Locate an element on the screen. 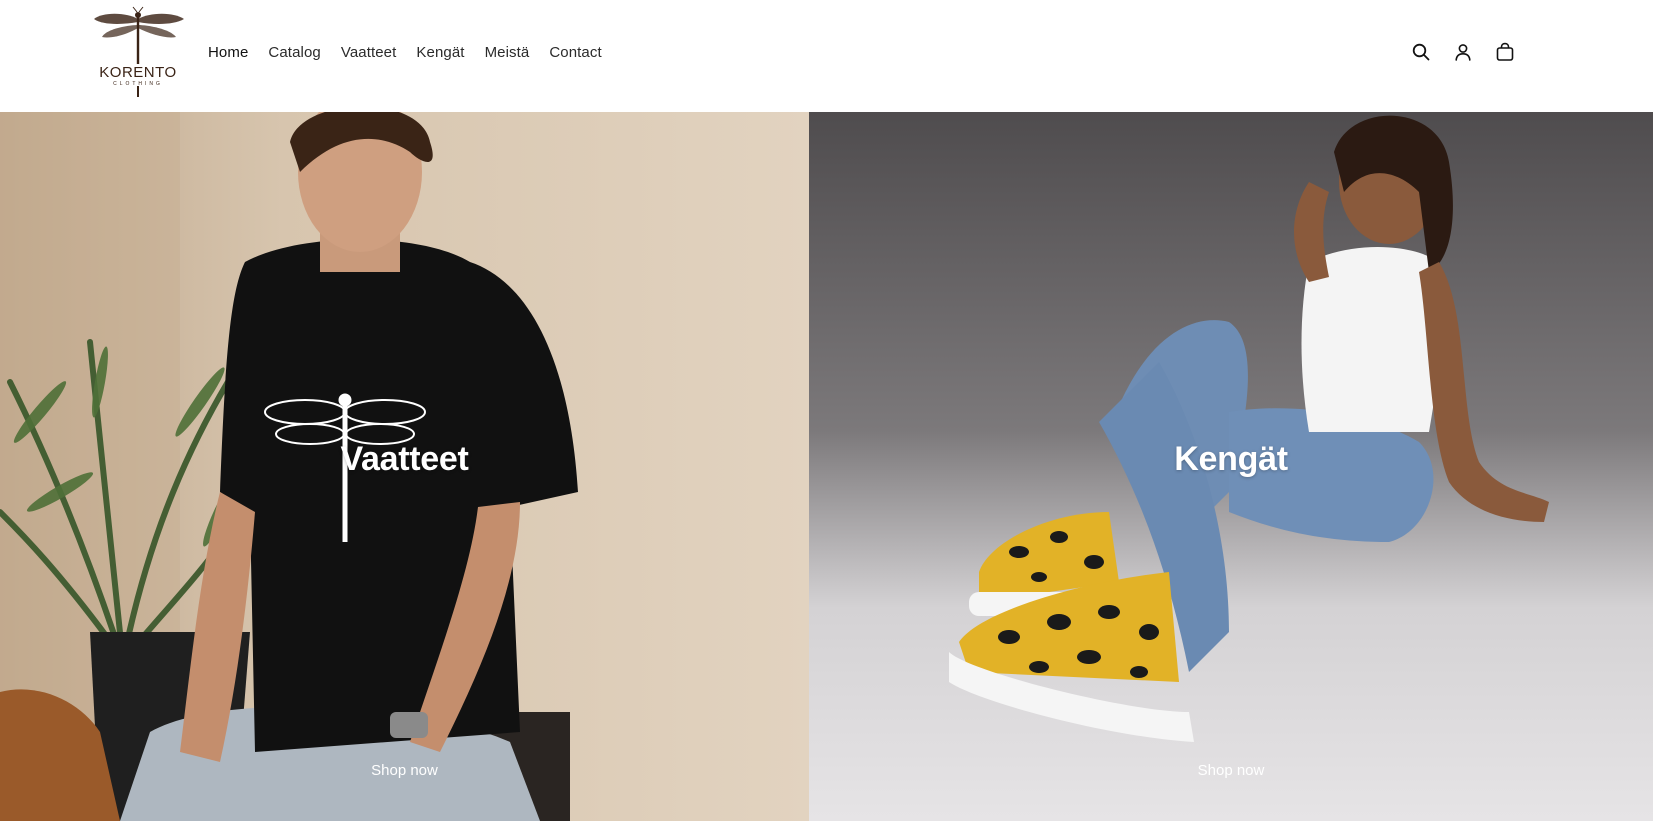 The height and width of the screenshot is (821, 1653). cart-icon is located at coordinates (1505, 51).